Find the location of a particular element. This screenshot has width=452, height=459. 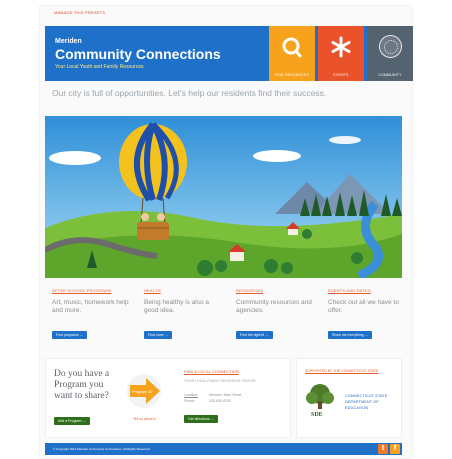

feature-heading: AFTER SCHOOL PROGRAMS is located at coordinates (91, 290).